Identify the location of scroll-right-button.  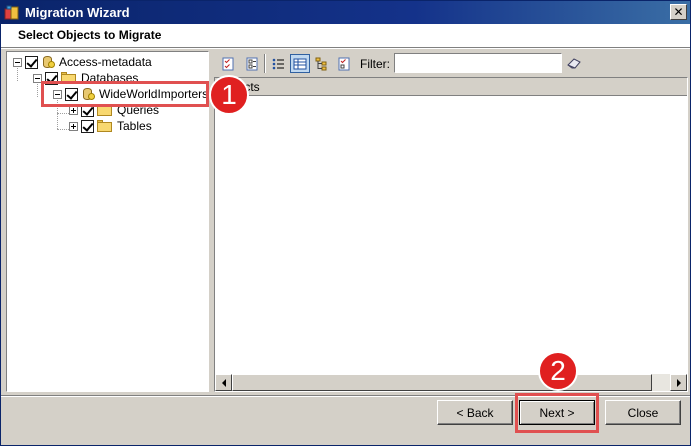
(678, 382).